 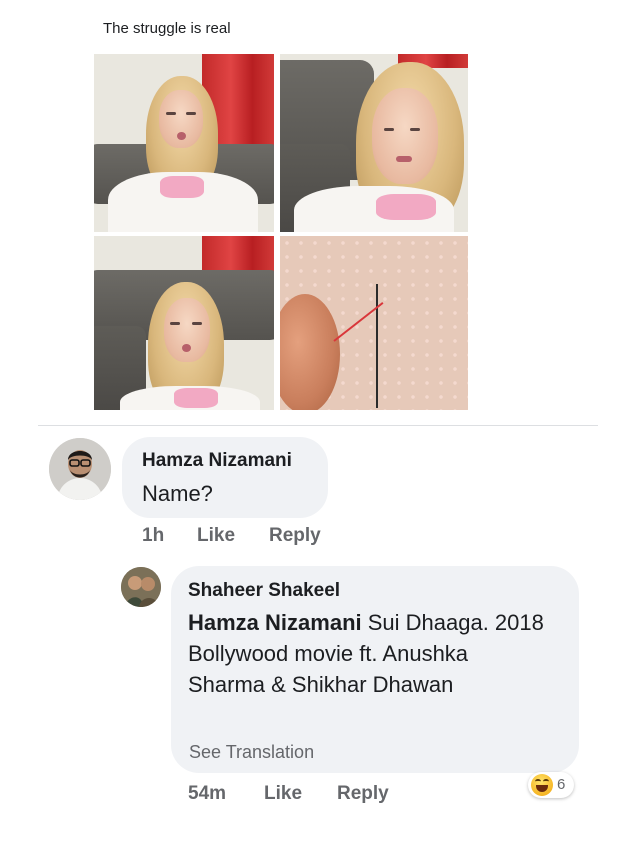 What do you see at coordinates (275, 622) in the screenshot?
I see `mention-link: Hamza Nizamani` at bounding box center [275, 622].